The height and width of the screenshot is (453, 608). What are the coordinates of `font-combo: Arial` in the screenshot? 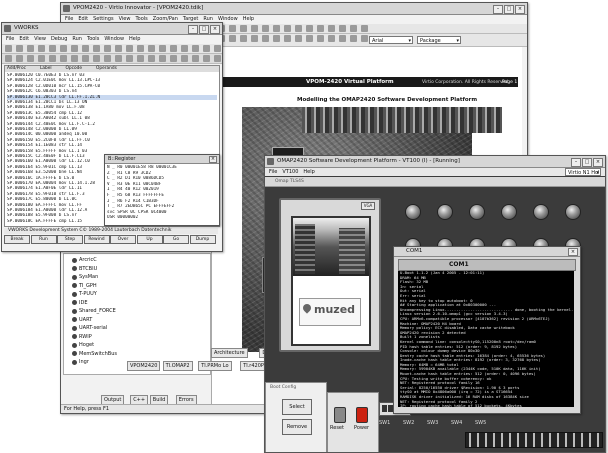 It's located at (391, 40).